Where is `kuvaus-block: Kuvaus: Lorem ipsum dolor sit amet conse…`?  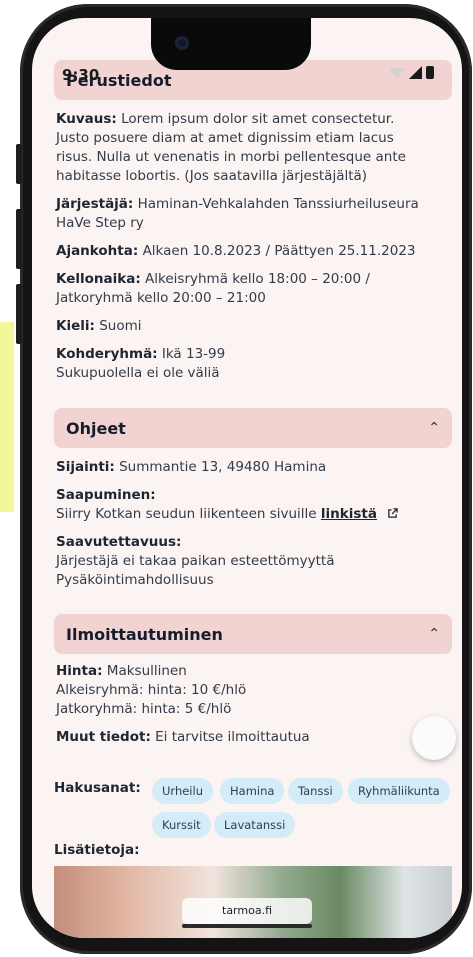 kuvaus-block: Kuvaus: Lorem ipsum dolor sit amet conse… is located at coordinates (251, 148).